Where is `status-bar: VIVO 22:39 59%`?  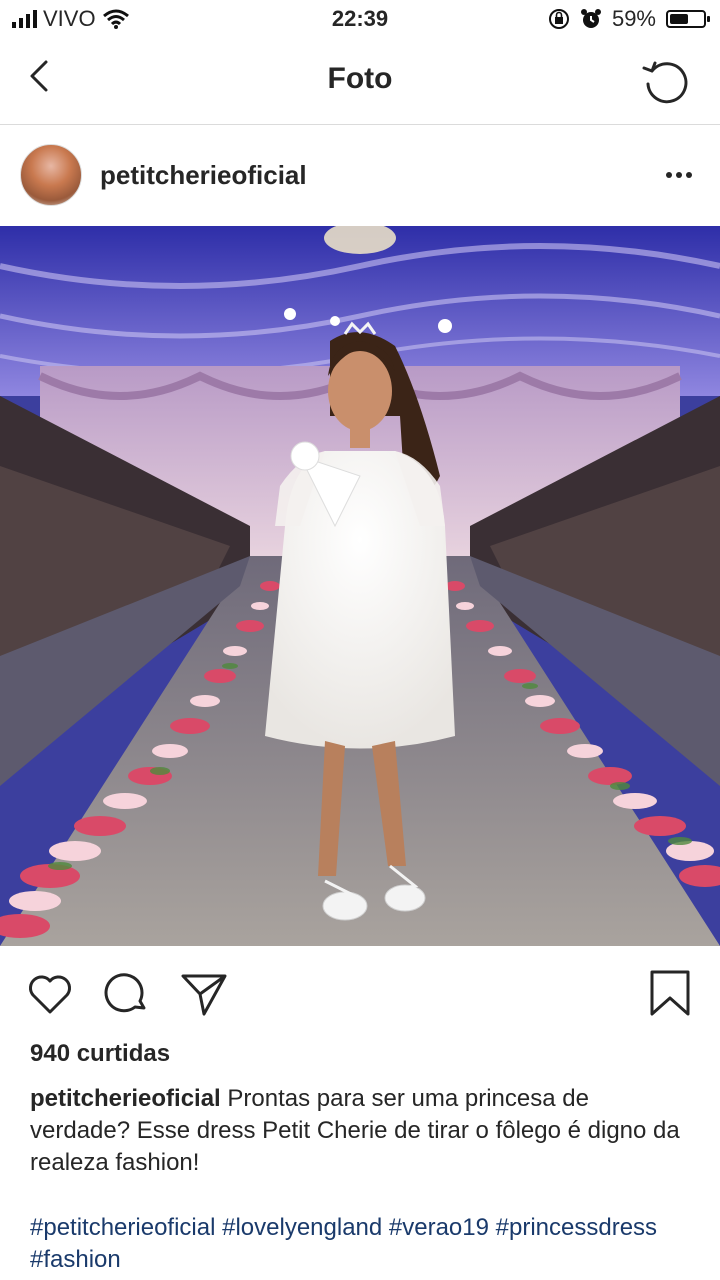
status-bar: VIVO 22:39 59% is located at coordinates (360, 20).